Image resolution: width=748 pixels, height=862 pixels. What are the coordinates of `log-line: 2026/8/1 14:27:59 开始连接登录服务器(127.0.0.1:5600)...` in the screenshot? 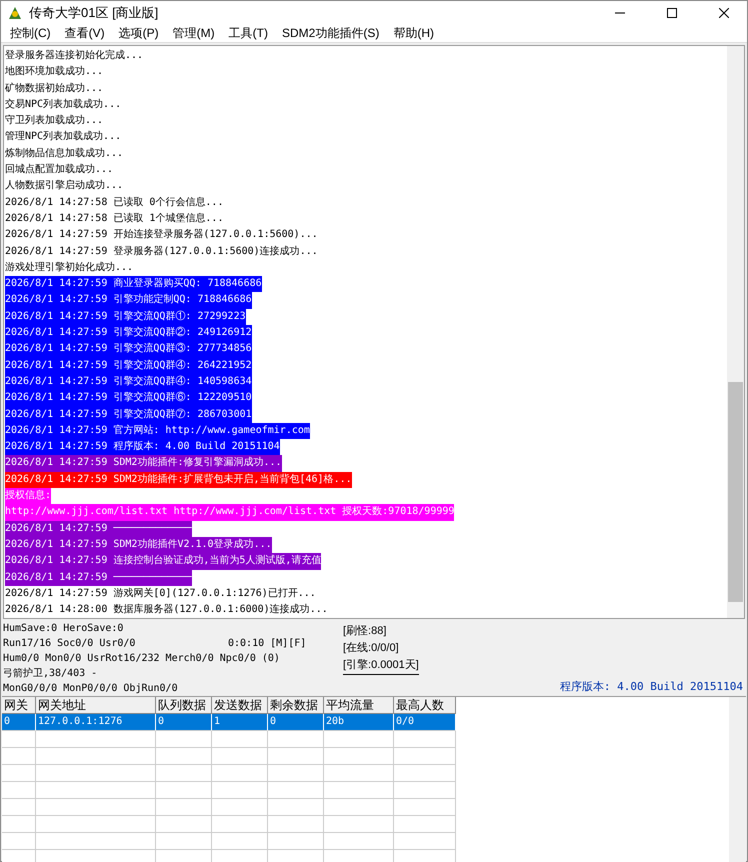 It's located at (161, 235).